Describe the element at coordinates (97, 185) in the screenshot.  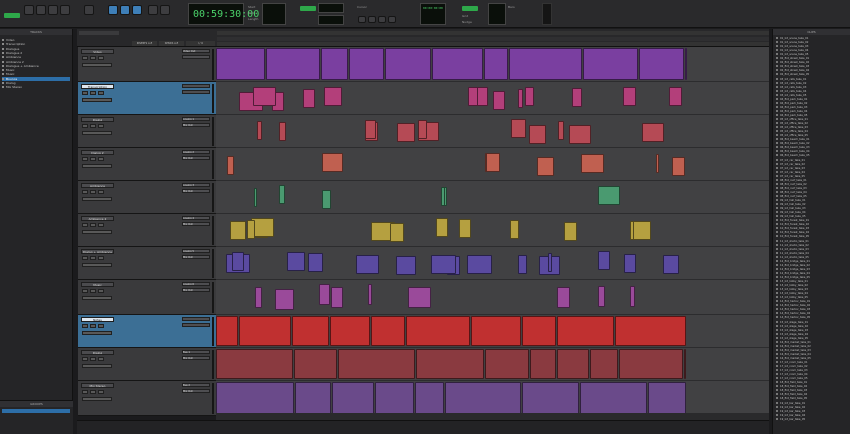
I see `track-name: Ambience` at that location.